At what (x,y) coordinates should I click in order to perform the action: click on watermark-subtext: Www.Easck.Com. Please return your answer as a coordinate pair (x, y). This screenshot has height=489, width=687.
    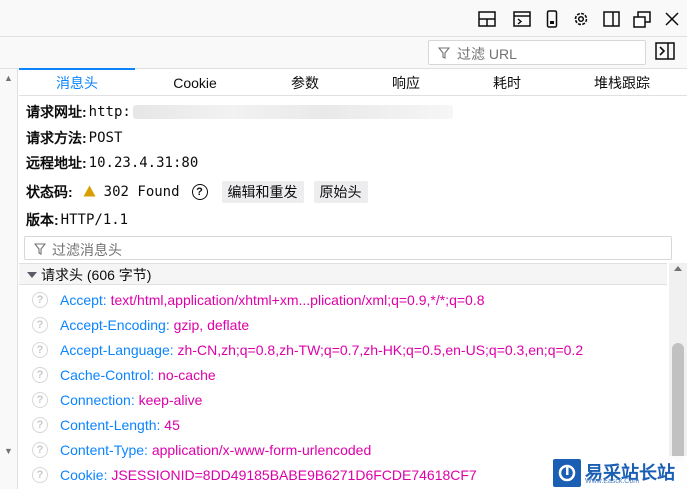
    Looking at the image, I should click on (612, 481).